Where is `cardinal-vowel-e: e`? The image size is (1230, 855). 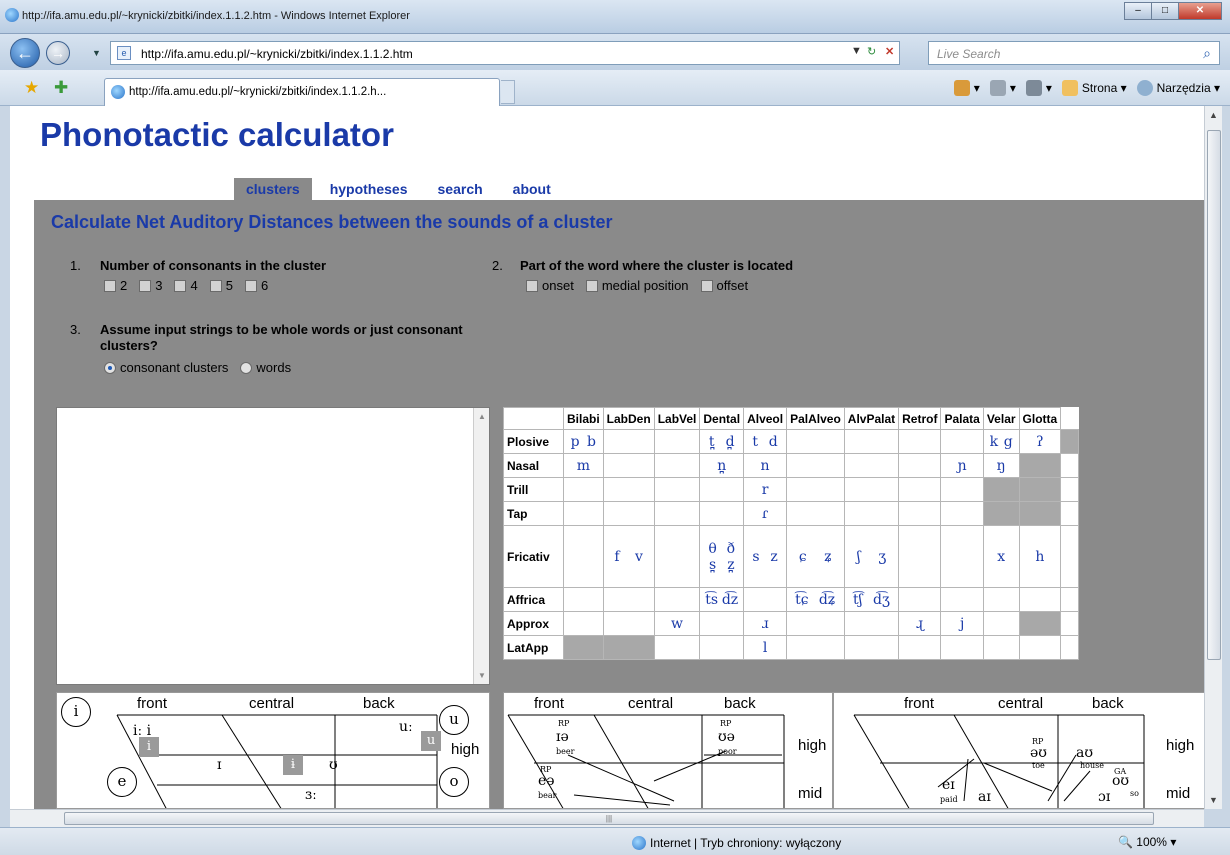
cardinal-vowel-e: e is located at coordinates (122, 782).